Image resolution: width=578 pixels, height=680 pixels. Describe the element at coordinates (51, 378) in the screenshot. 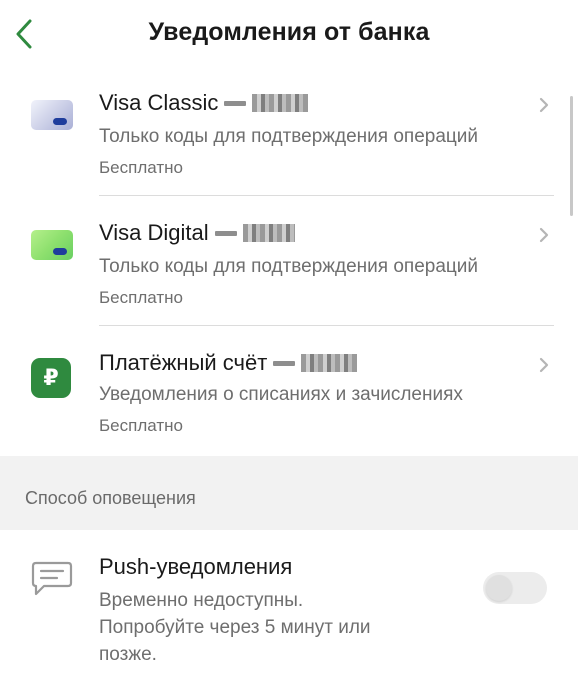

I see `ruble-icon: ₽` at that location.